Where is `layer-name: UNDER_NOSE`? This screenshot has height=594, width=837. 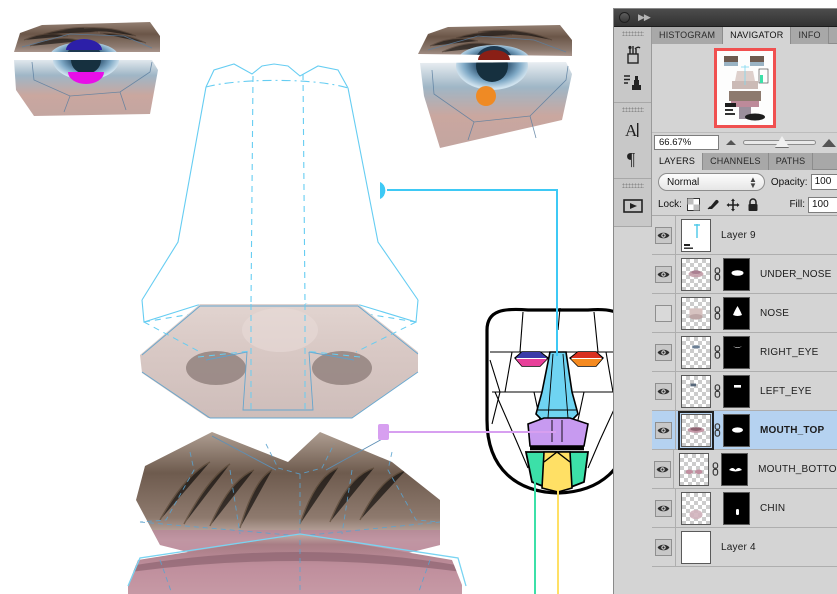
layer-name: UNDER_NOSE is located at coordinates (795, 274).